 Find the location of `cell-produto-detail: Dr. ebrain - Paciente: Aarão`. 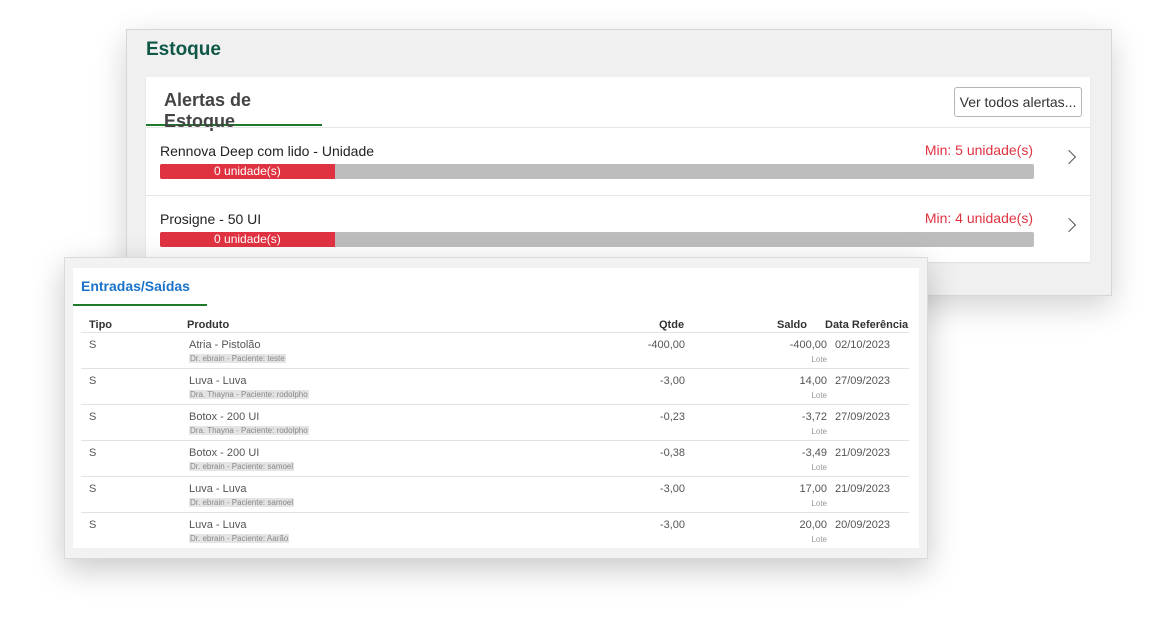

cell-produto-detail: Dr. ebrain - Paciente: Aarão is located at coordinates (239, 538).